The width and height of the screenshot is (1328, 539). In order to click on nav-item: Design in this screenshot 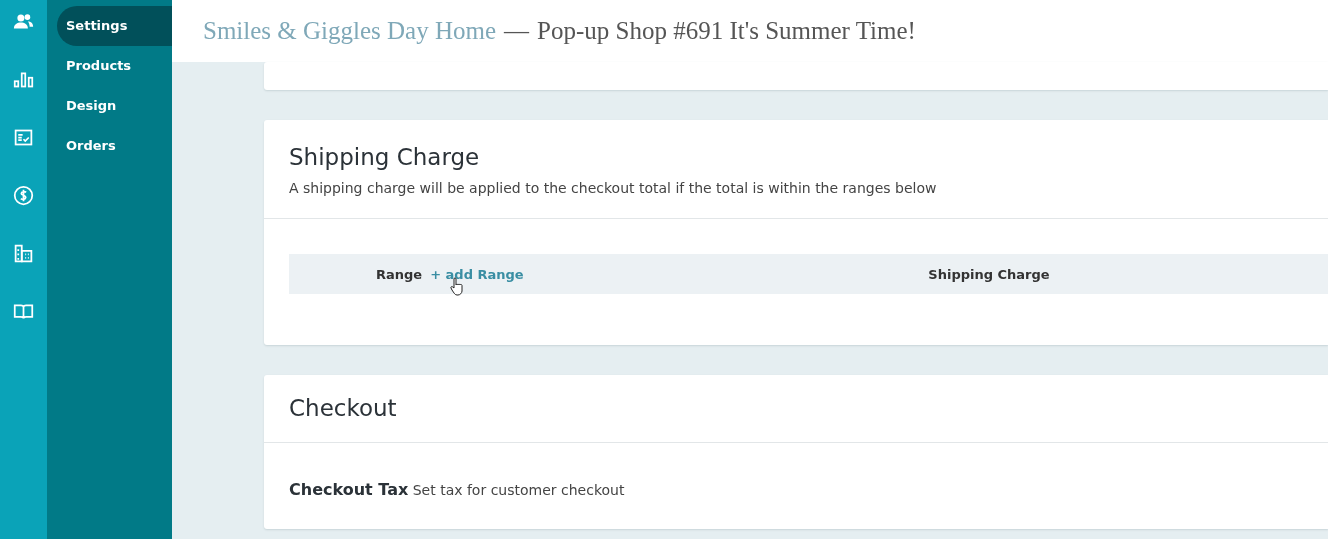, I will do `click(114, 106)`.